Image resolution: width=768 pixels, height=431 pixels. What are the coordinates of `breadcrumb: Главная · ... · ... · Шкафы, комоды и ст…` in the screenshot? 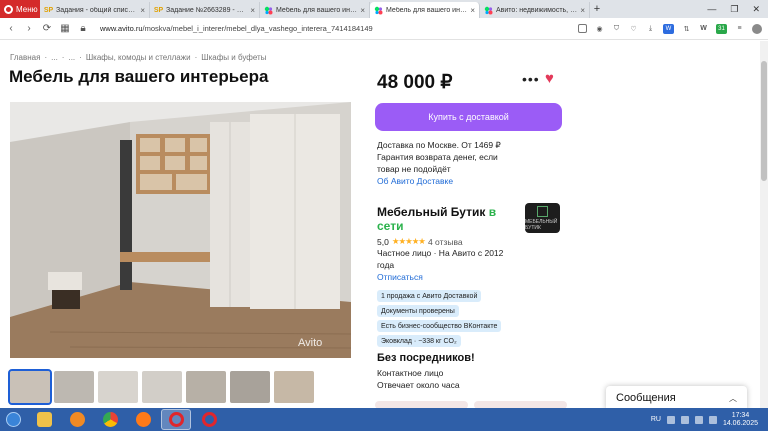 It's located at (138, 57).